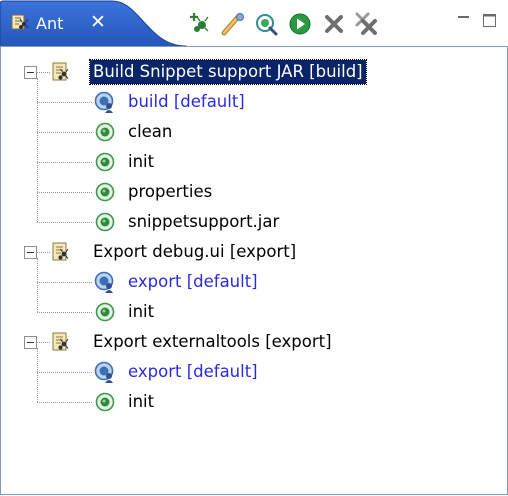 The image size is (508, 496). Describe the element at coordinates (463, 17) in the screenshot. I see `minimize-icon` at that location.